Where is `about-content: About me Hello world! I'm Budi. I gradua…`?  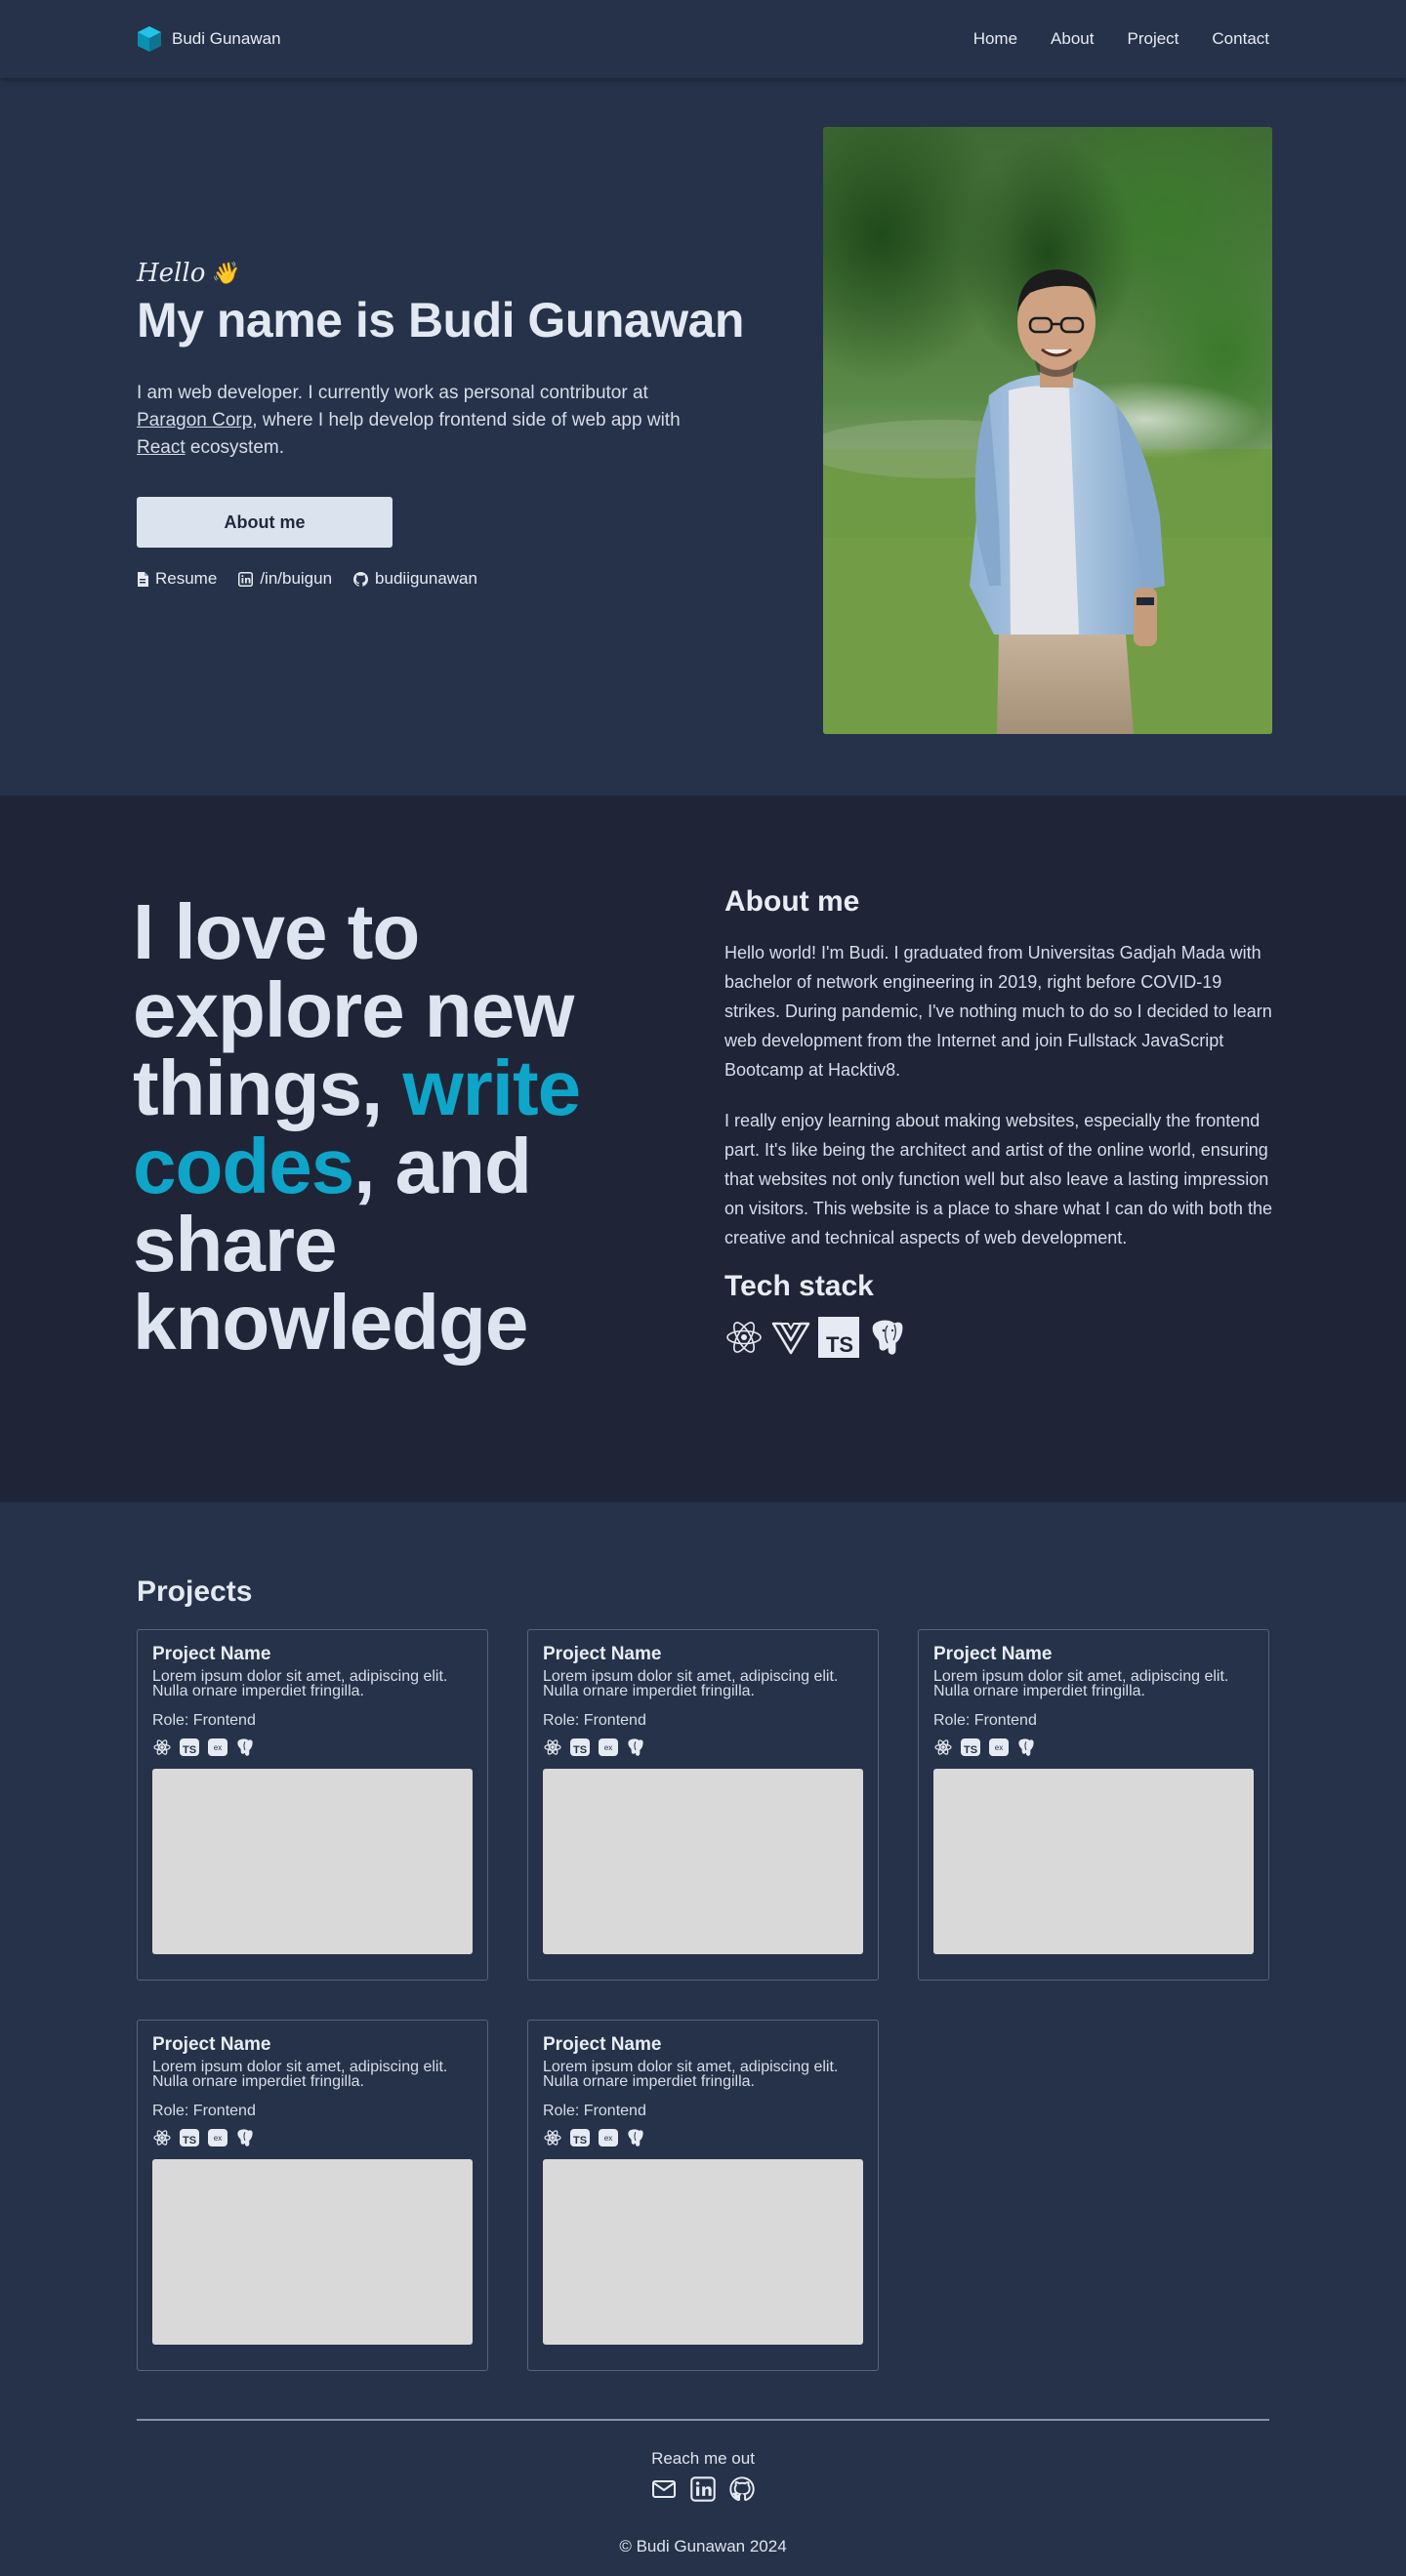
about-content: About me Hello world! I'm Budi. I gradua… is located at coordinates (1000, 1121).